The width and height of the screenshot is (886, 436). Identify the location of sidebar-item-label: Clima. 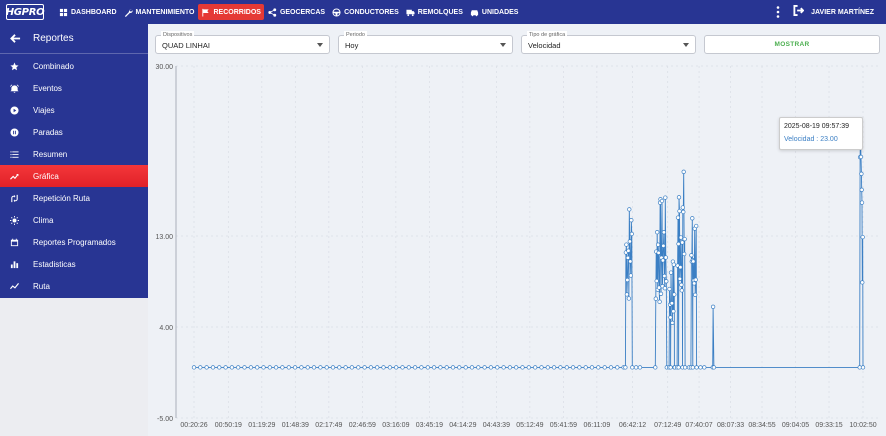
(43, 220).